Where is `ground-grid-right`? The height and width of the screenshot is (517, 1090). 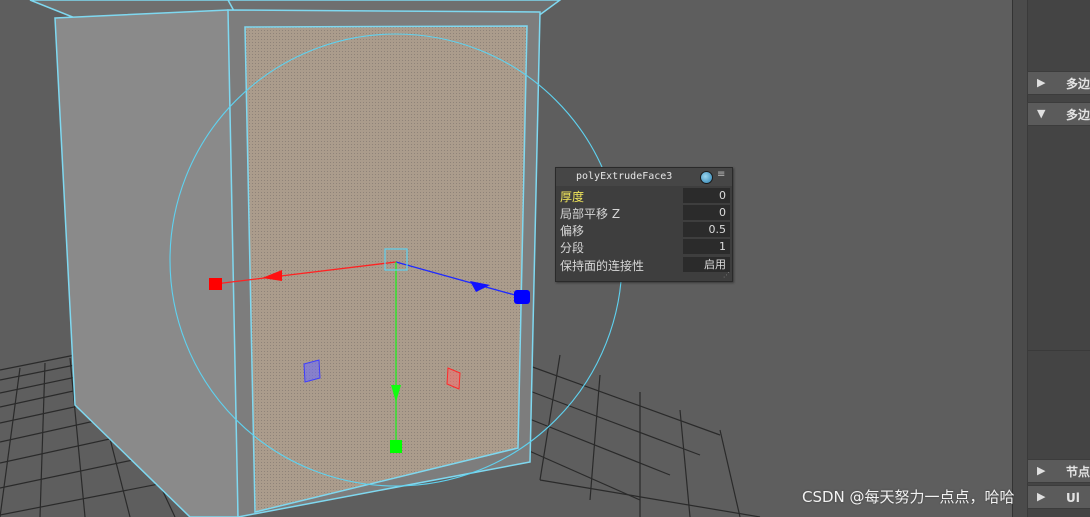
ground-grid-right is located at coordinates (643, 435).